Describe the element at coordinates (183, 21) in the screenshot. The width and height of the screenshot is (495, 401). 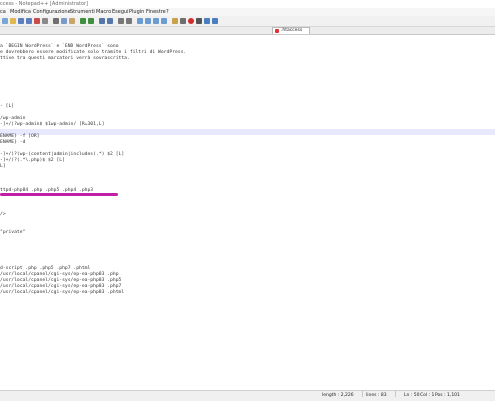
I see `run-icon` at that location.